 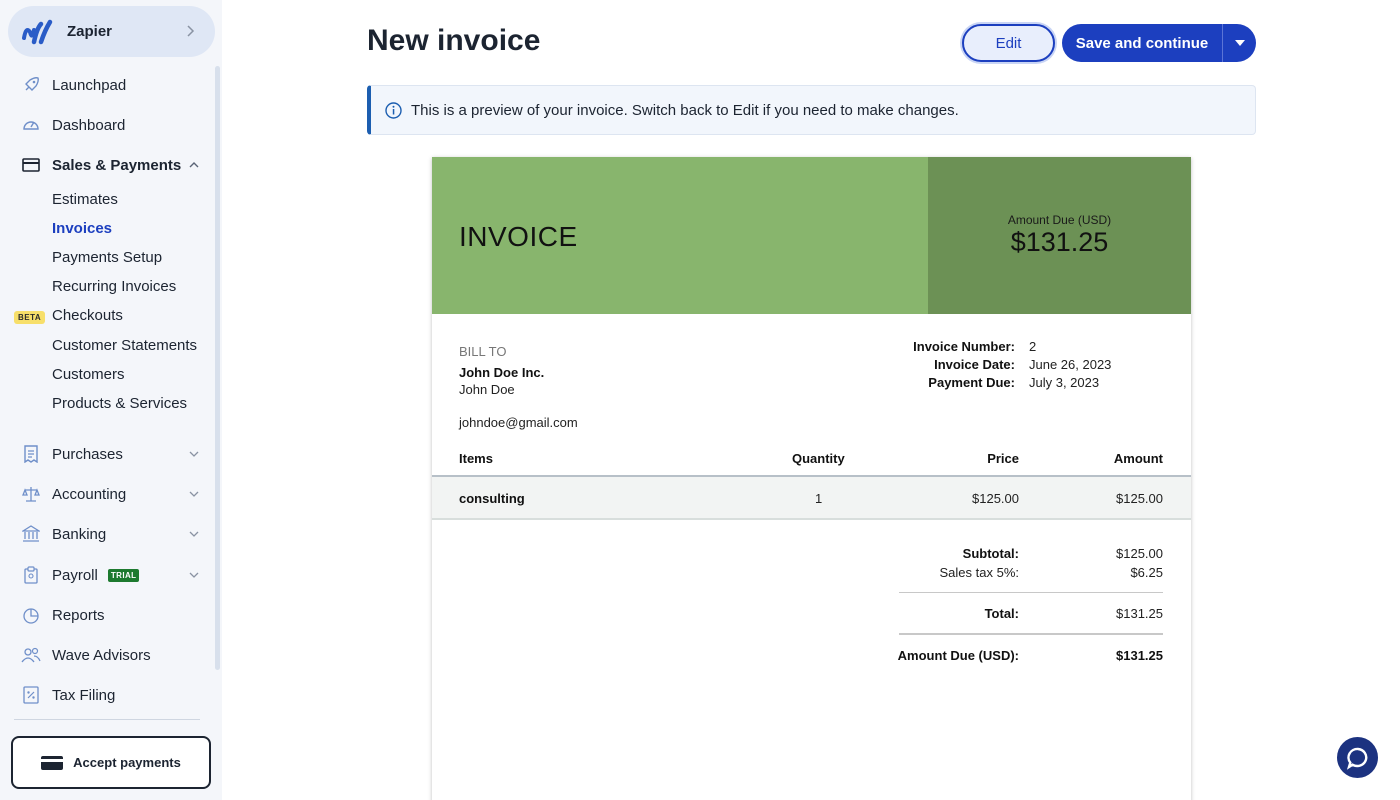 What do you see at coordinates (811, 498) in the screenshot?
I see `table-row` at bounding box center [811, 498].